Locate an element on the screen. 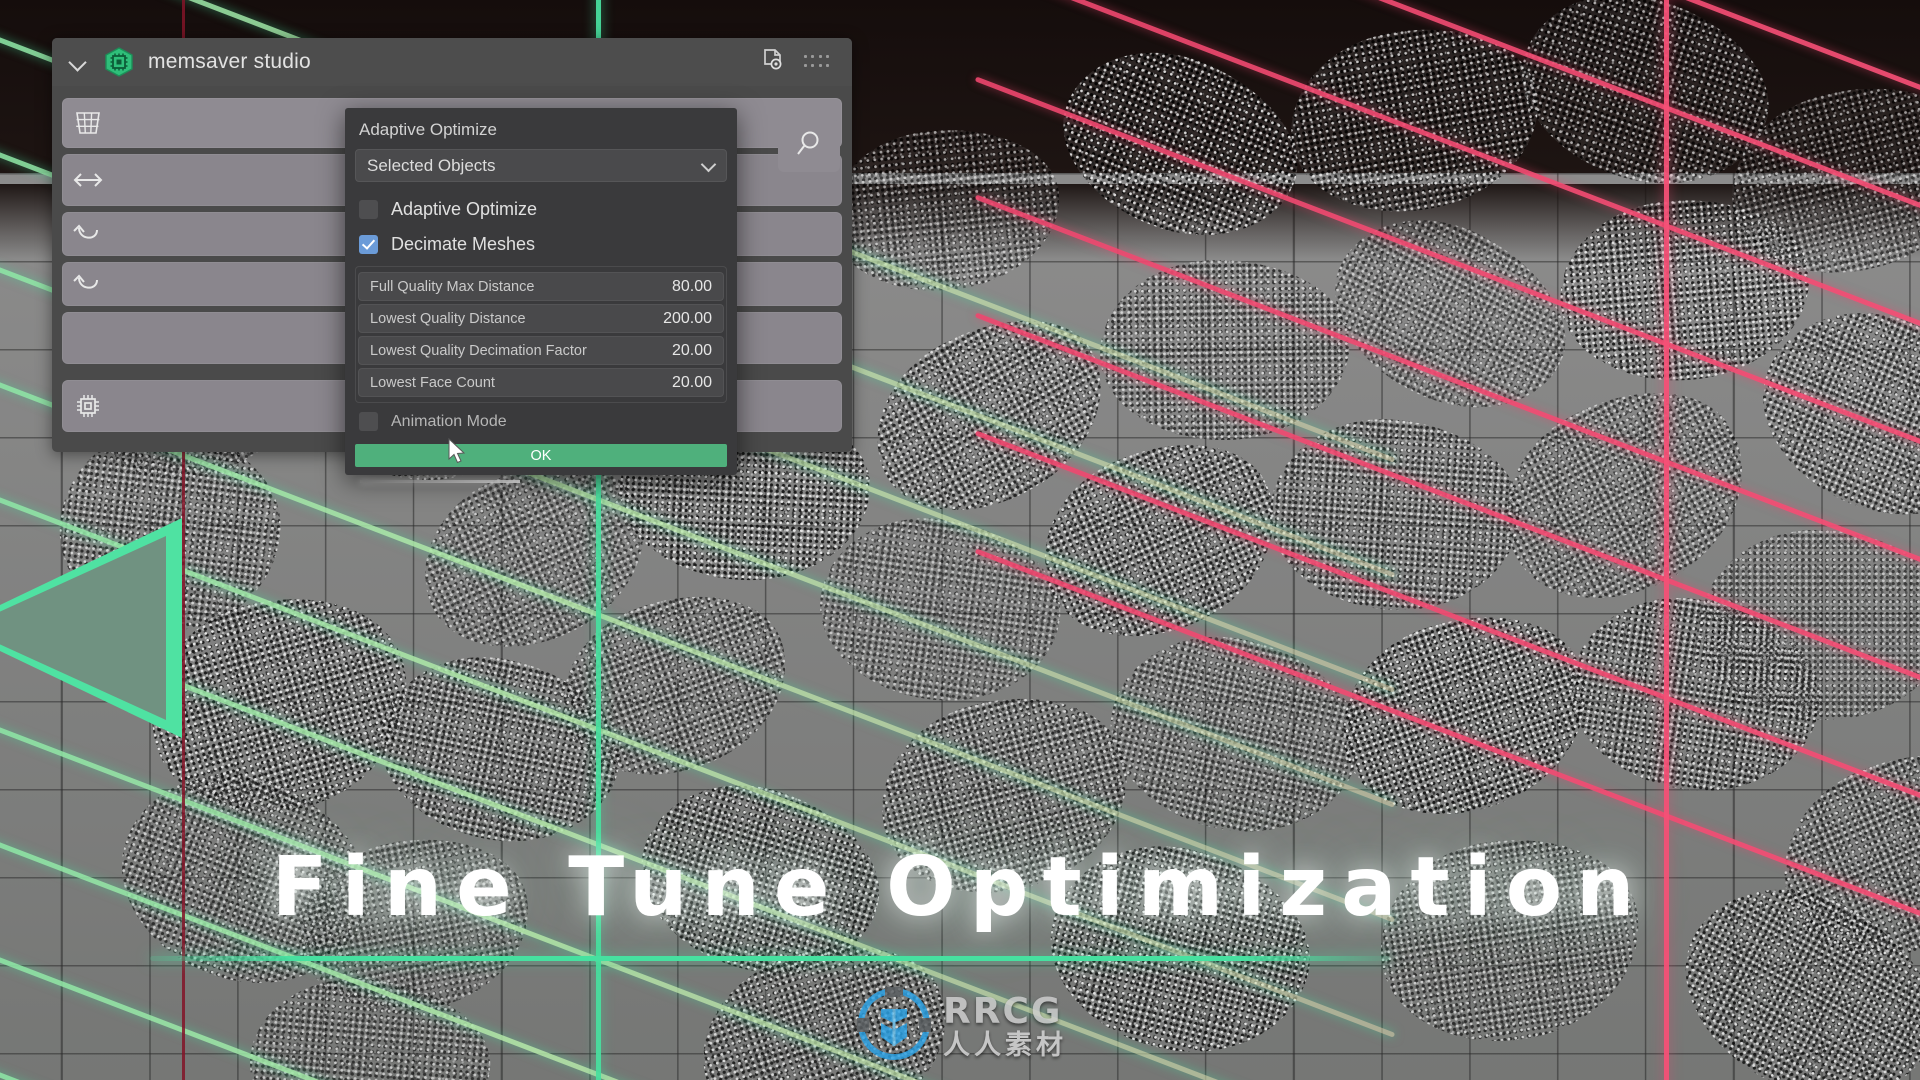 Image resolution: width=1920 pixels, height=1080 pixels. field-lowest-quality-distance: Lowest Quality Distance 200.00 is located at coordinates (541, 318).